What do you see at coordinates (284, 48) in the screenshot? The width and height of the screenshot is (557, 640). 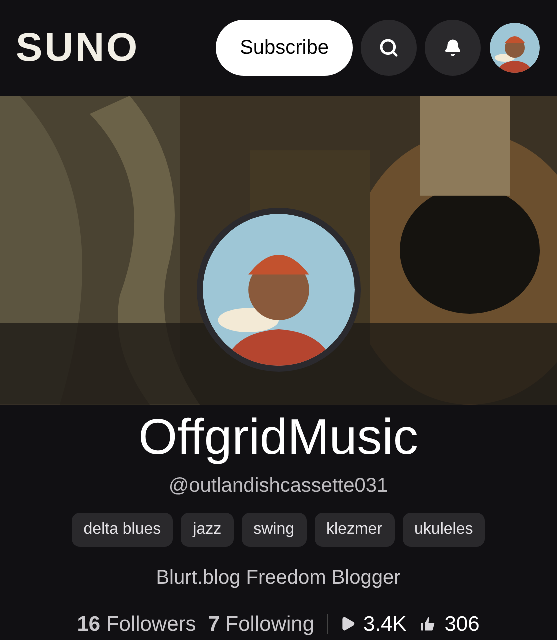 I see `subscribe-button: Subscribe` at bounding box center [284, 48].